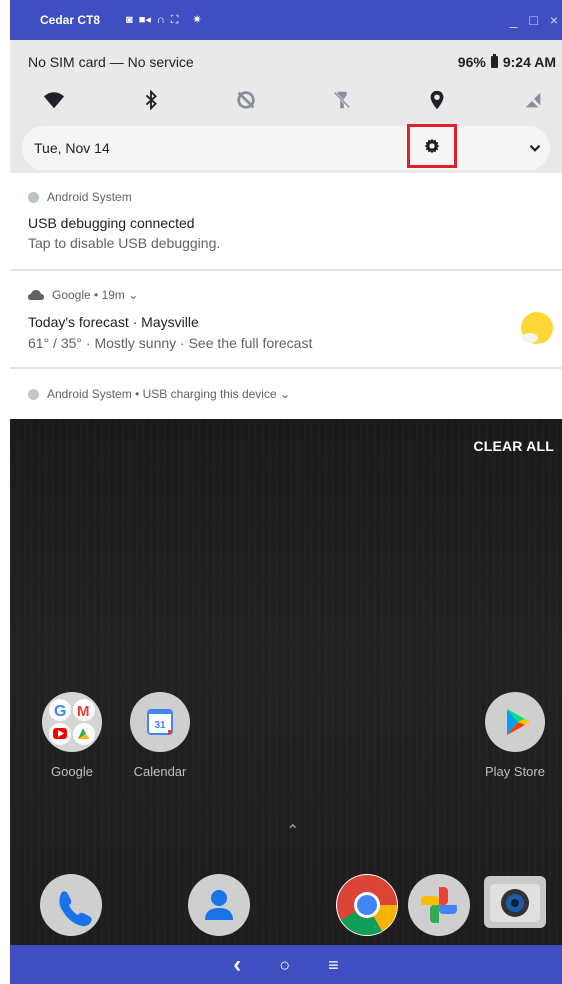 This screenshot has width=562, height=984. I want to click on calendar-icon: 31, so click(160, 722).